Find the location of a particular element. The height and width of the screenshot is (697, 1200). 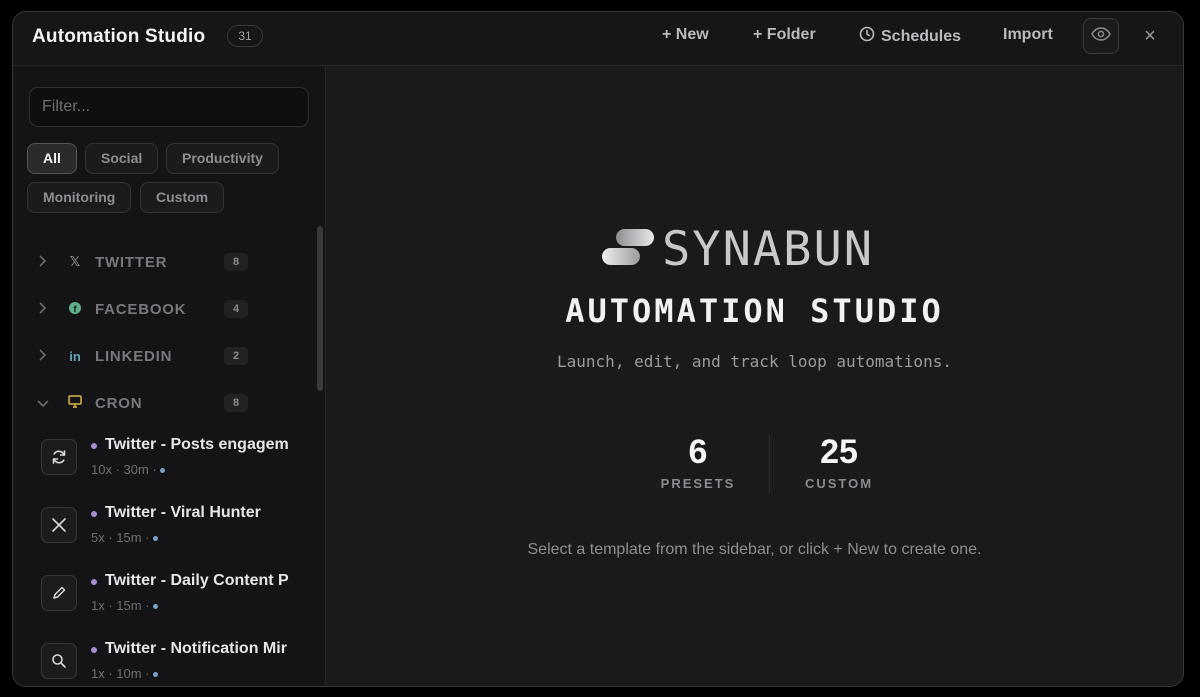

automation-item: Twitter - Viral Hunter 5x · 15m · is located at coordinates (176, 528).